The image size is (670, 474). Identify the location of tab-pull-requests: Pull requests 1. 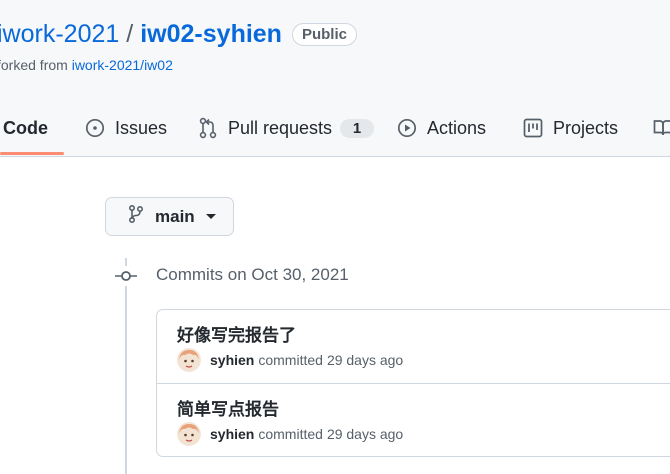
(286, 128).